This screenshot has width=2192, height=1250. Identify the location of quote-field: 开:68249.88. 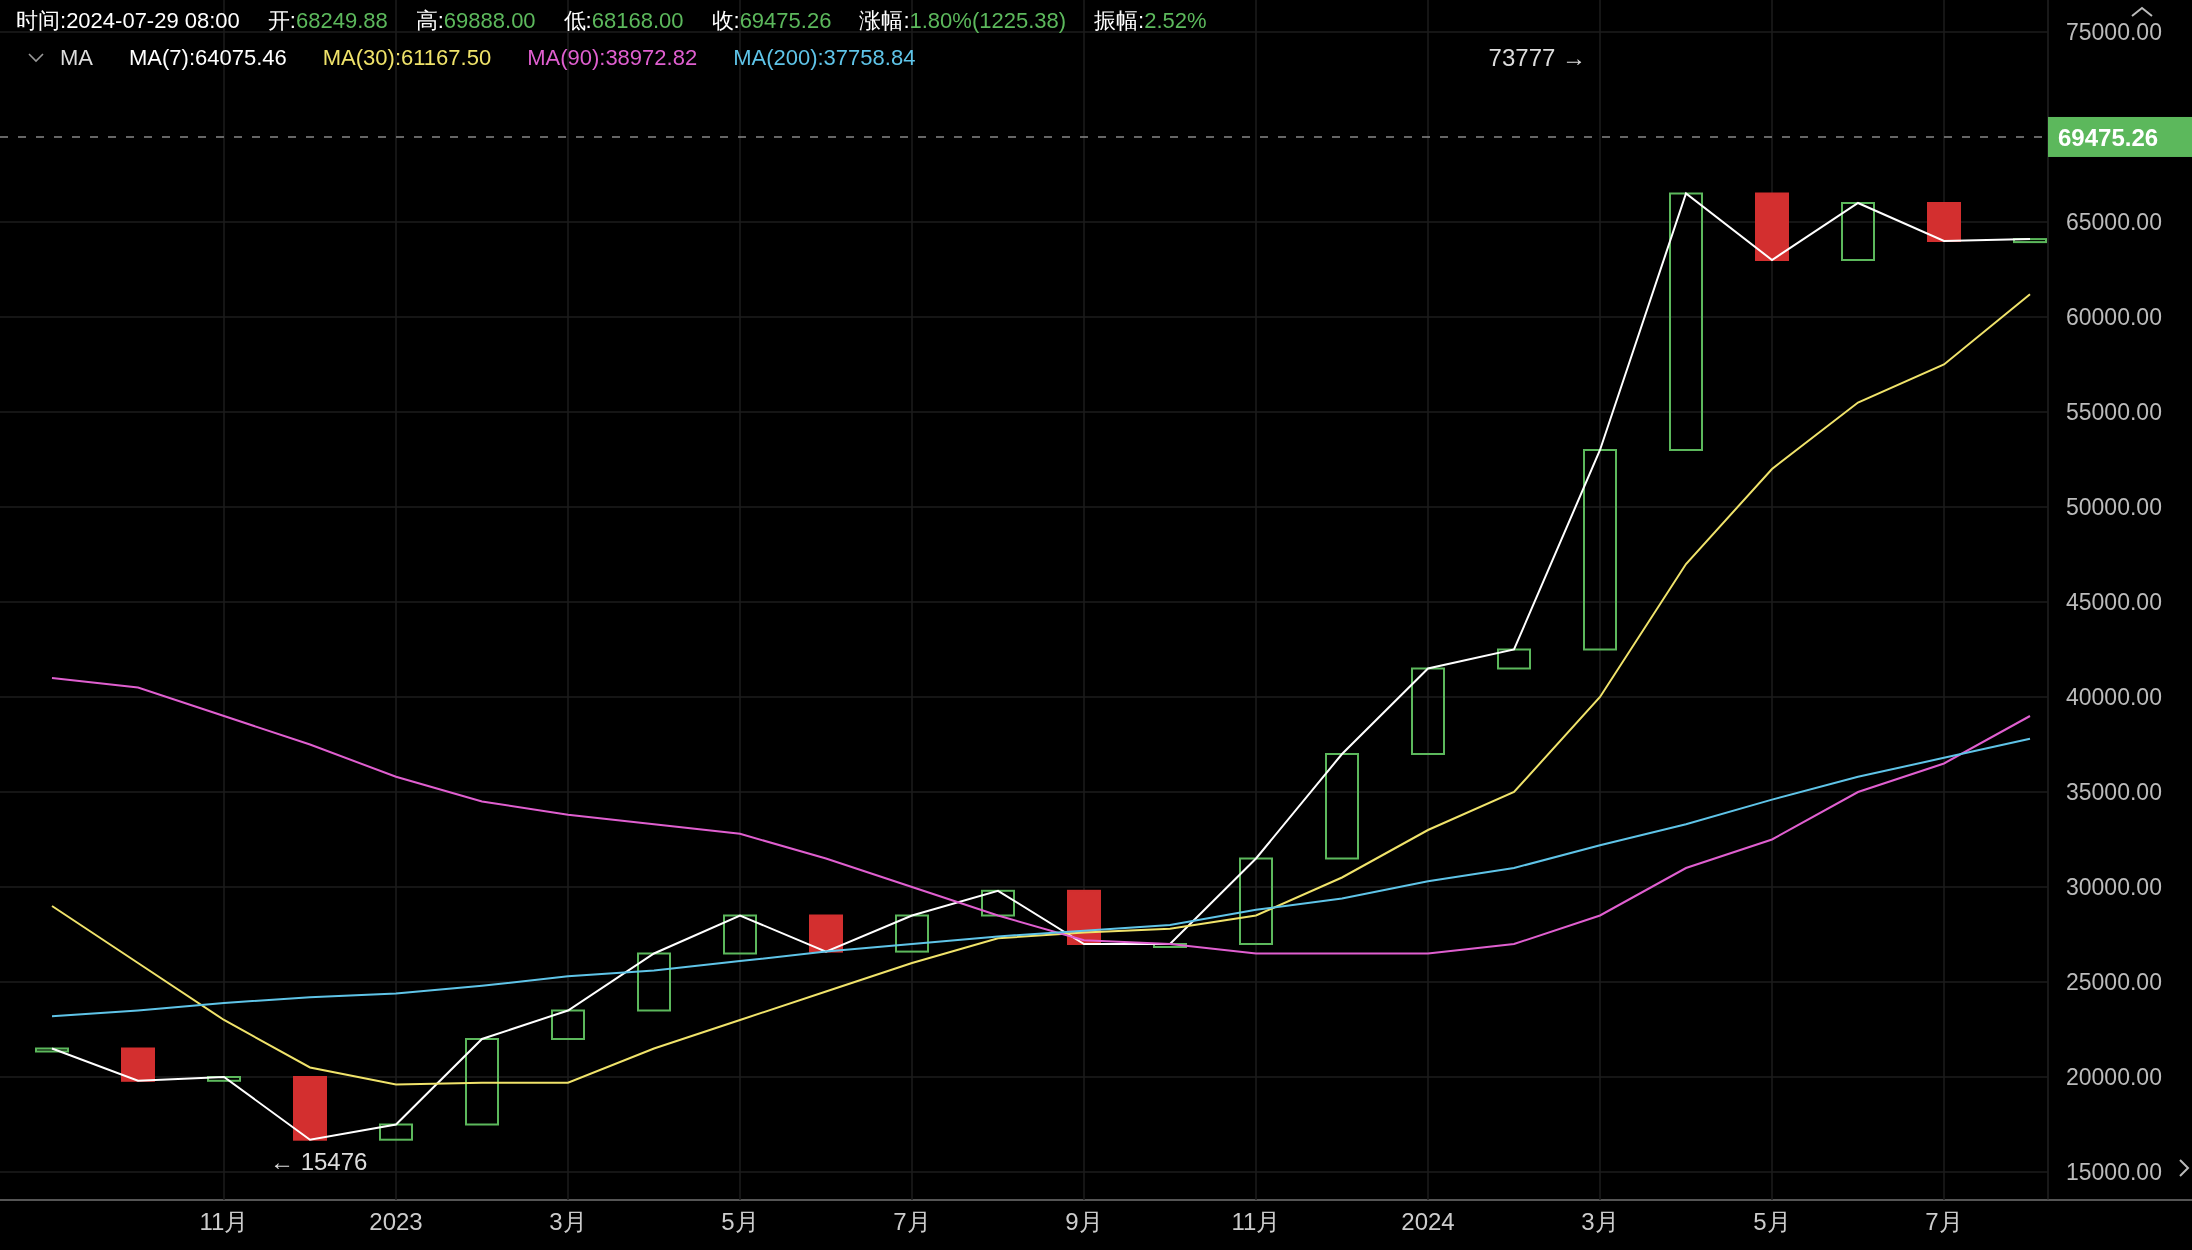
(327, 20).